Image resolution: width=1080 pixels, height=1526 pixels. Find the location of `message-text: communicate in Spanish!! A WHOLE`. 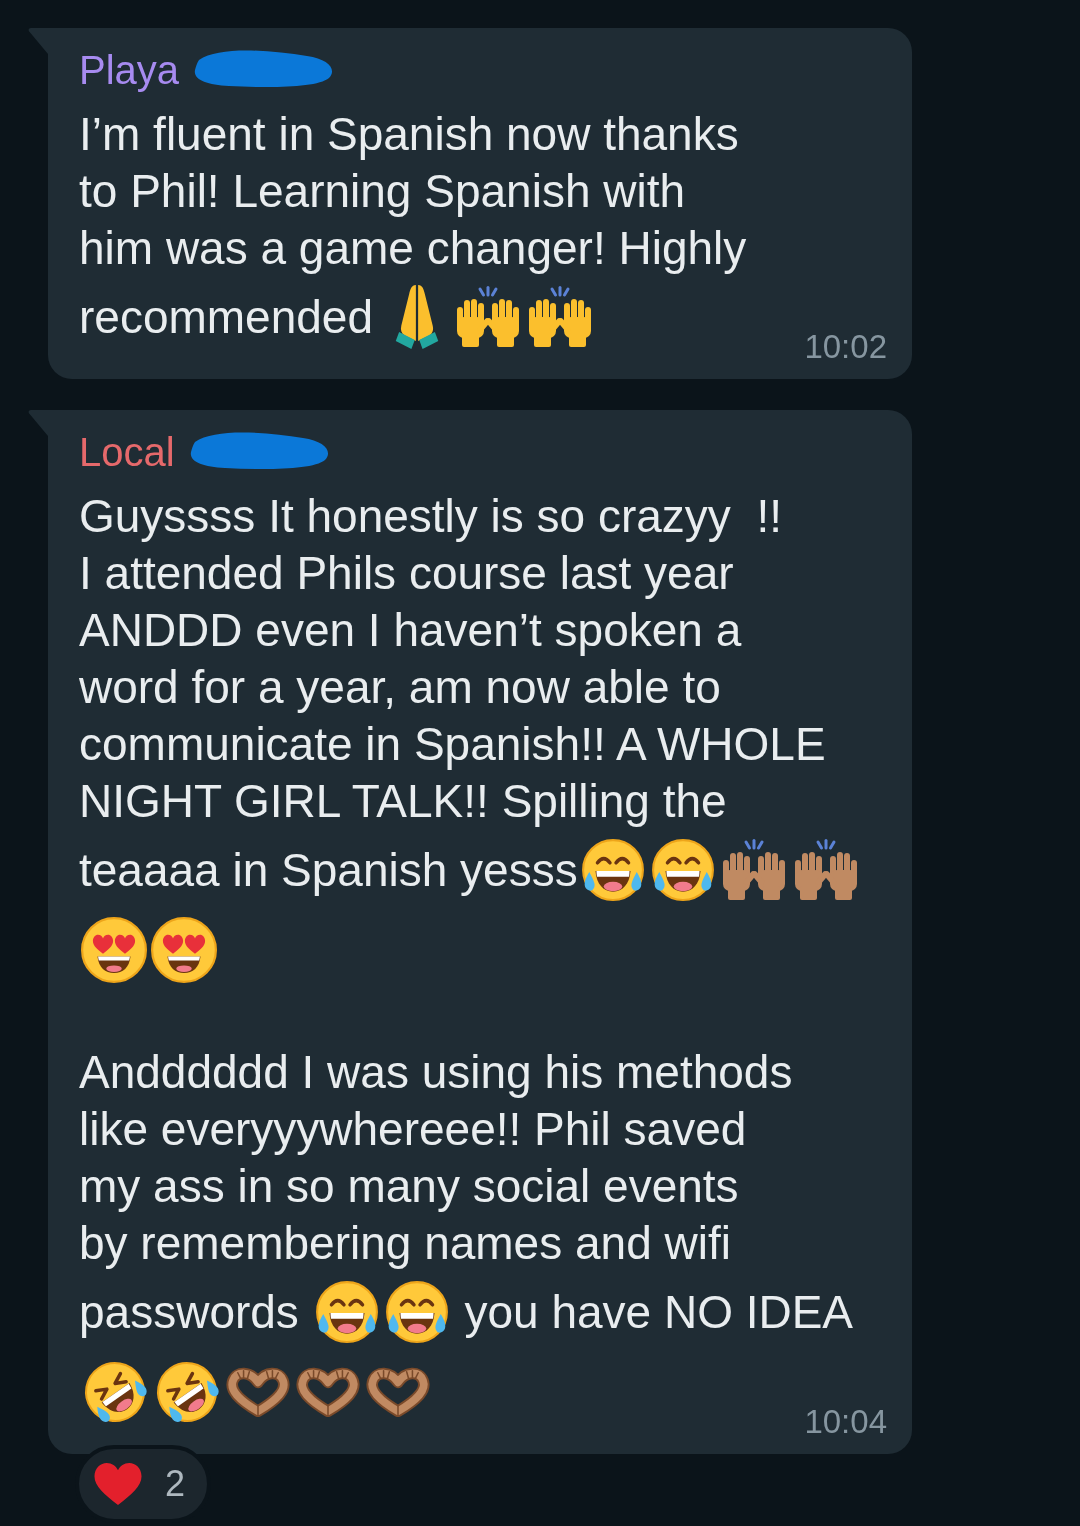

message-text: communicate in Spanish!! A WHOLE is located at coordinates (452, 744).